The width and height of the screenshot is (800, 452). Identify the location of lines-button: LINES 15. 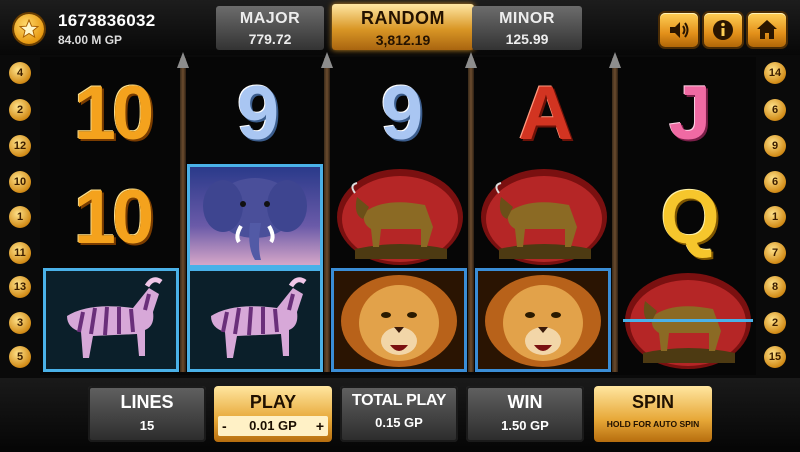
(147, 414).